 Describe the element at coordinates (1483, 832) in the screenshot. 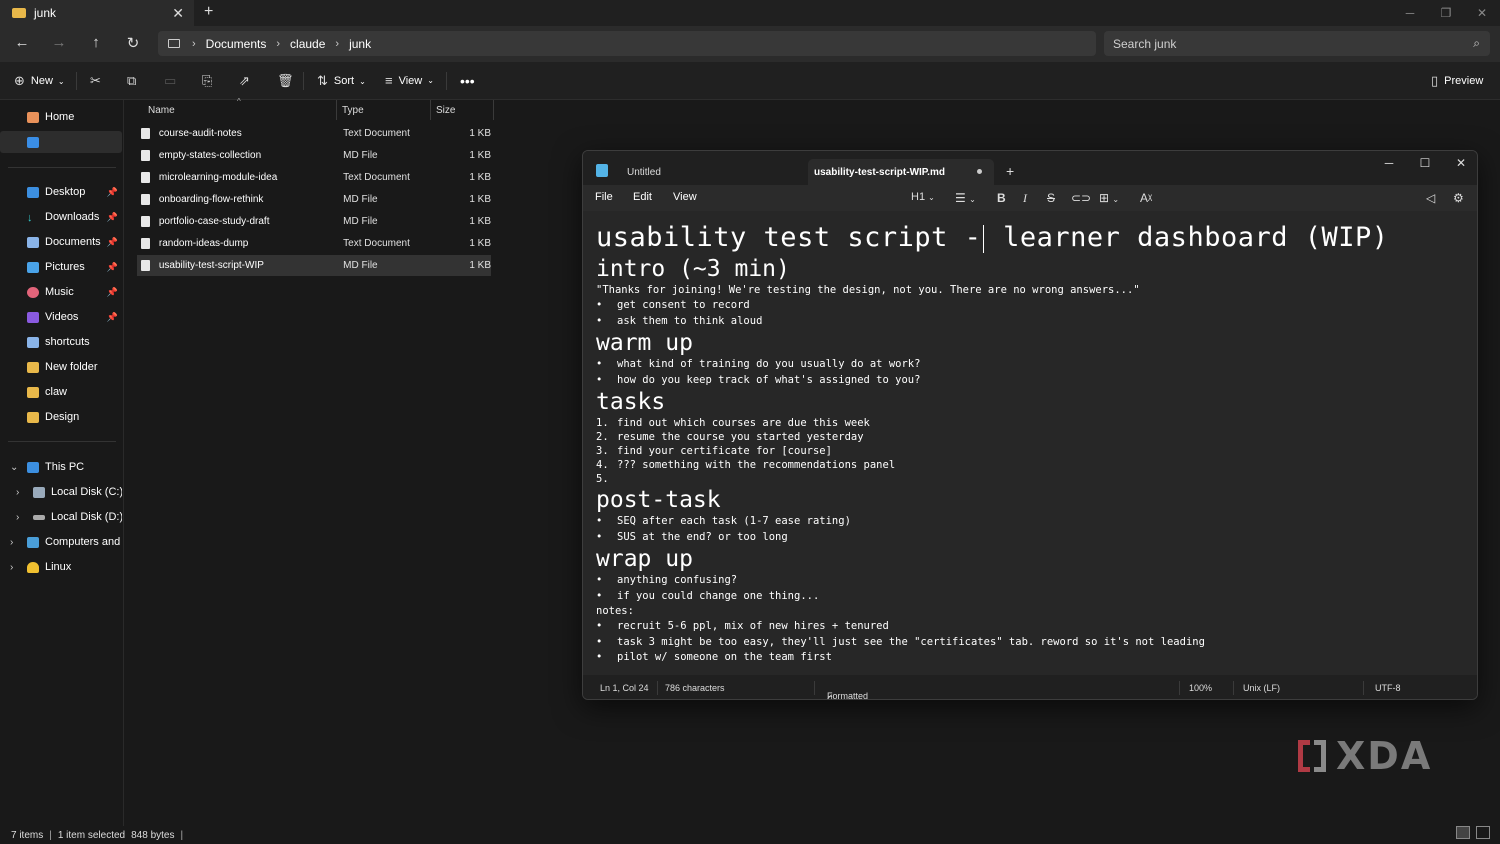

I see `tiles-view-icon` at that location.